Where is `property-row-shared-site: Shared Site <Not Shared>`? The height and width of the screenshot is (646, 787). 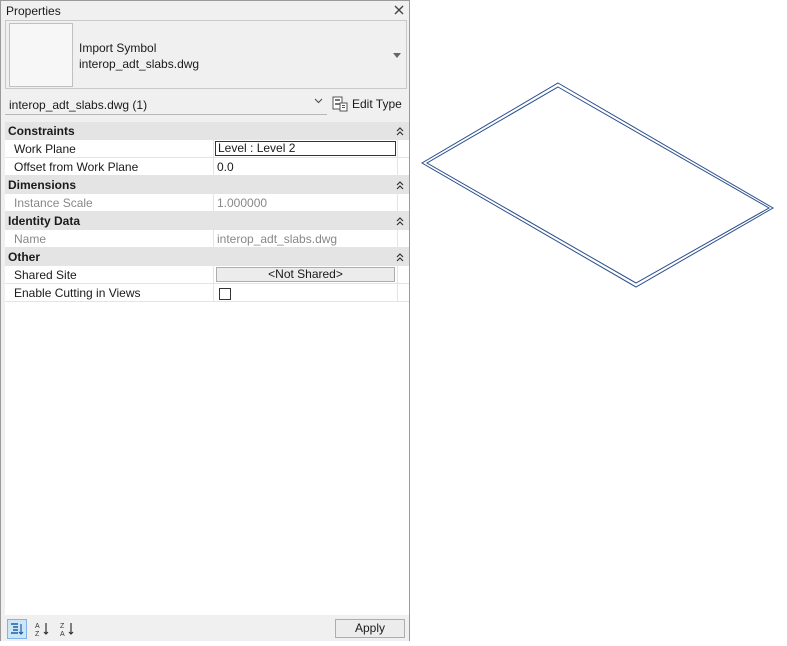 property-row-shared-site: Shared Site <Not Shared> is located at coordinates (207, 275).